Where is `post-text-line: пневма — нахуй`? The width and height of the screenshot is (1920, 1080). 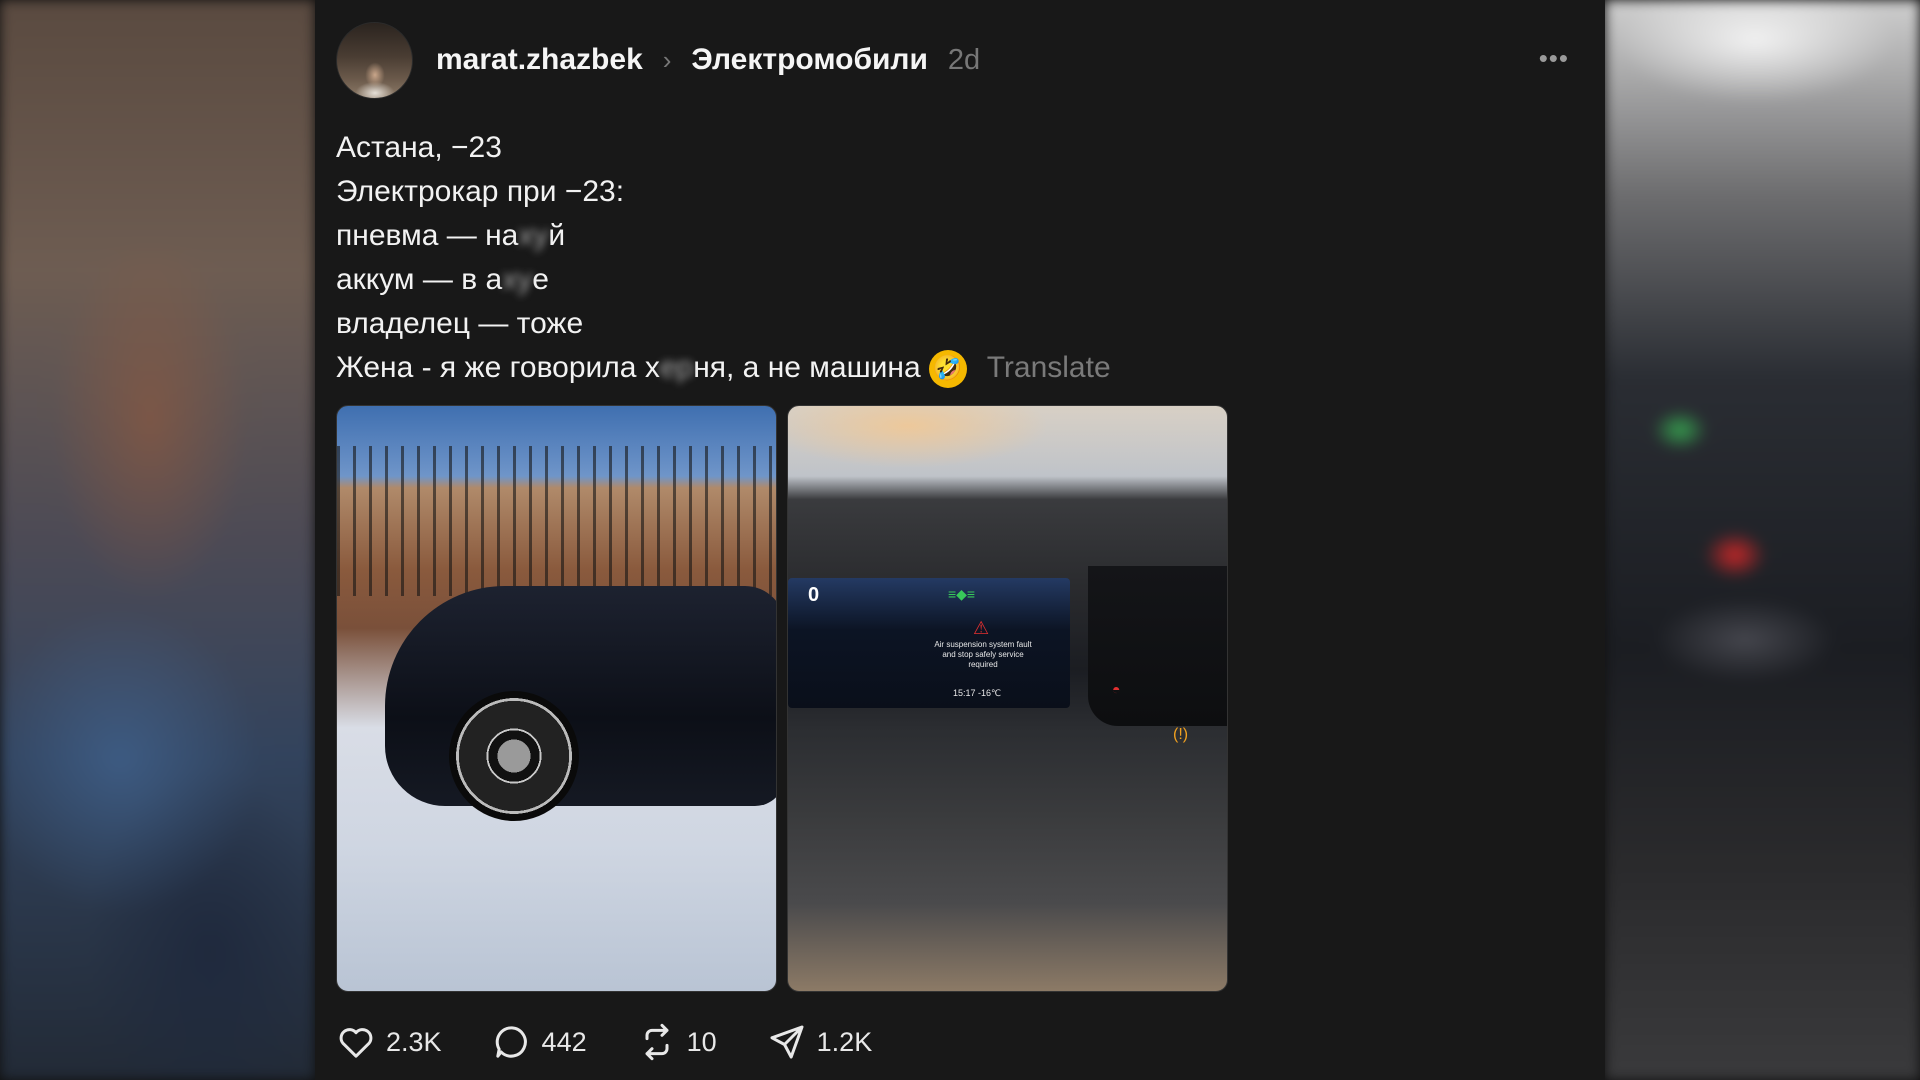 post-text-line: пневма — нахуй is located at coordinates (723, 236).